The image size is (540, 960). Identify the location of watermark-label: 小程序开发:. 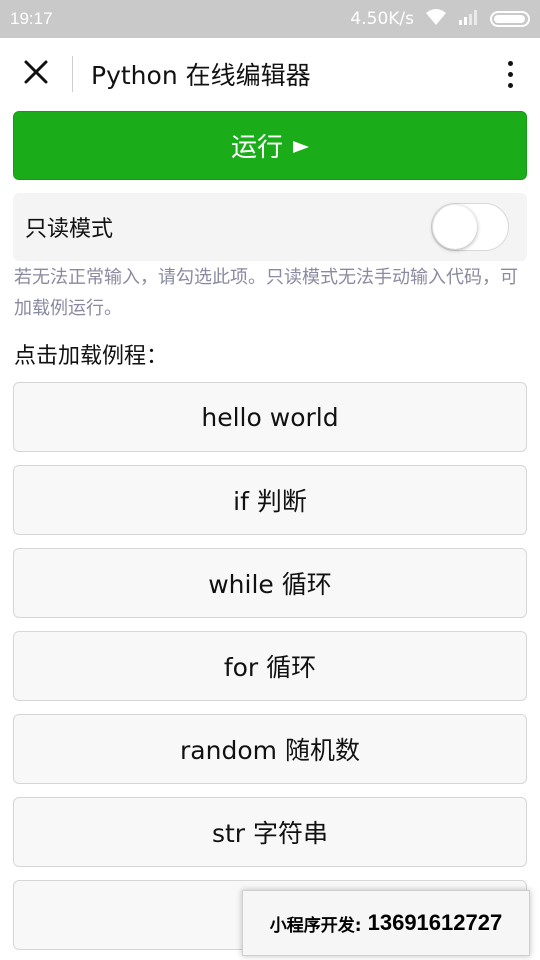
(315, 925).